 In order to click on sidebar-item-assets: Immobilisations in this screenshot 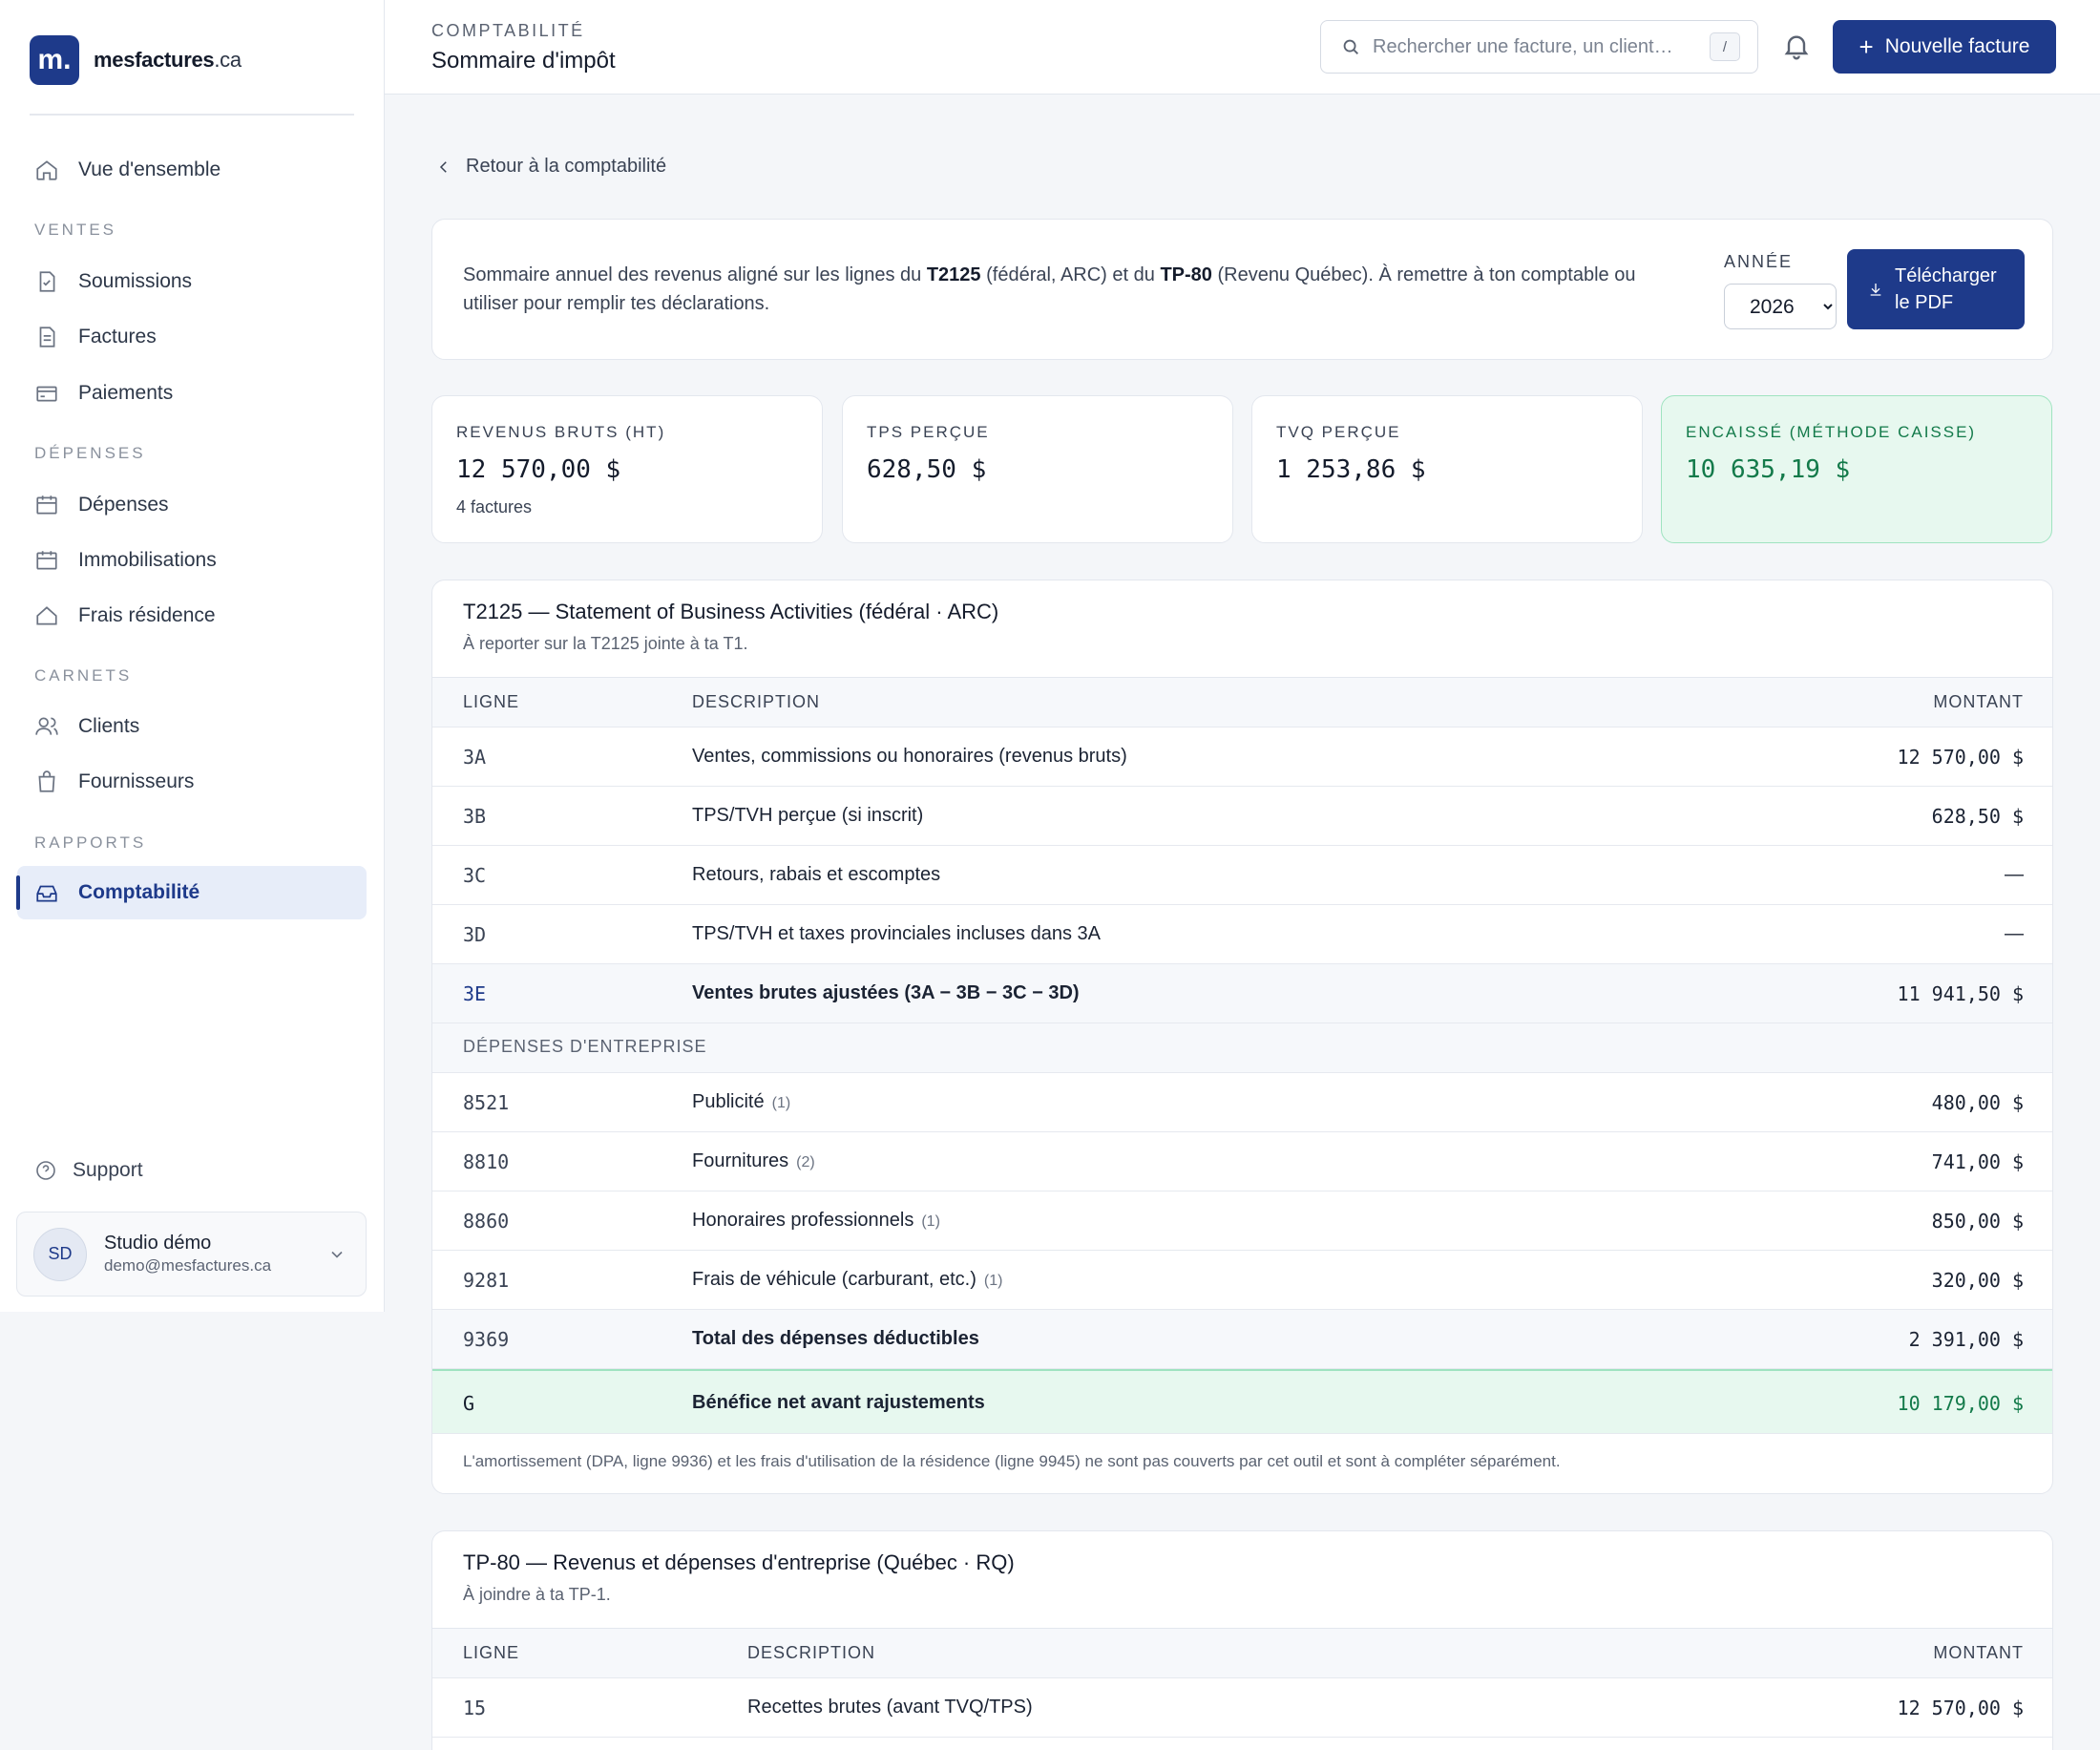, I will do `click(192, 560)`.